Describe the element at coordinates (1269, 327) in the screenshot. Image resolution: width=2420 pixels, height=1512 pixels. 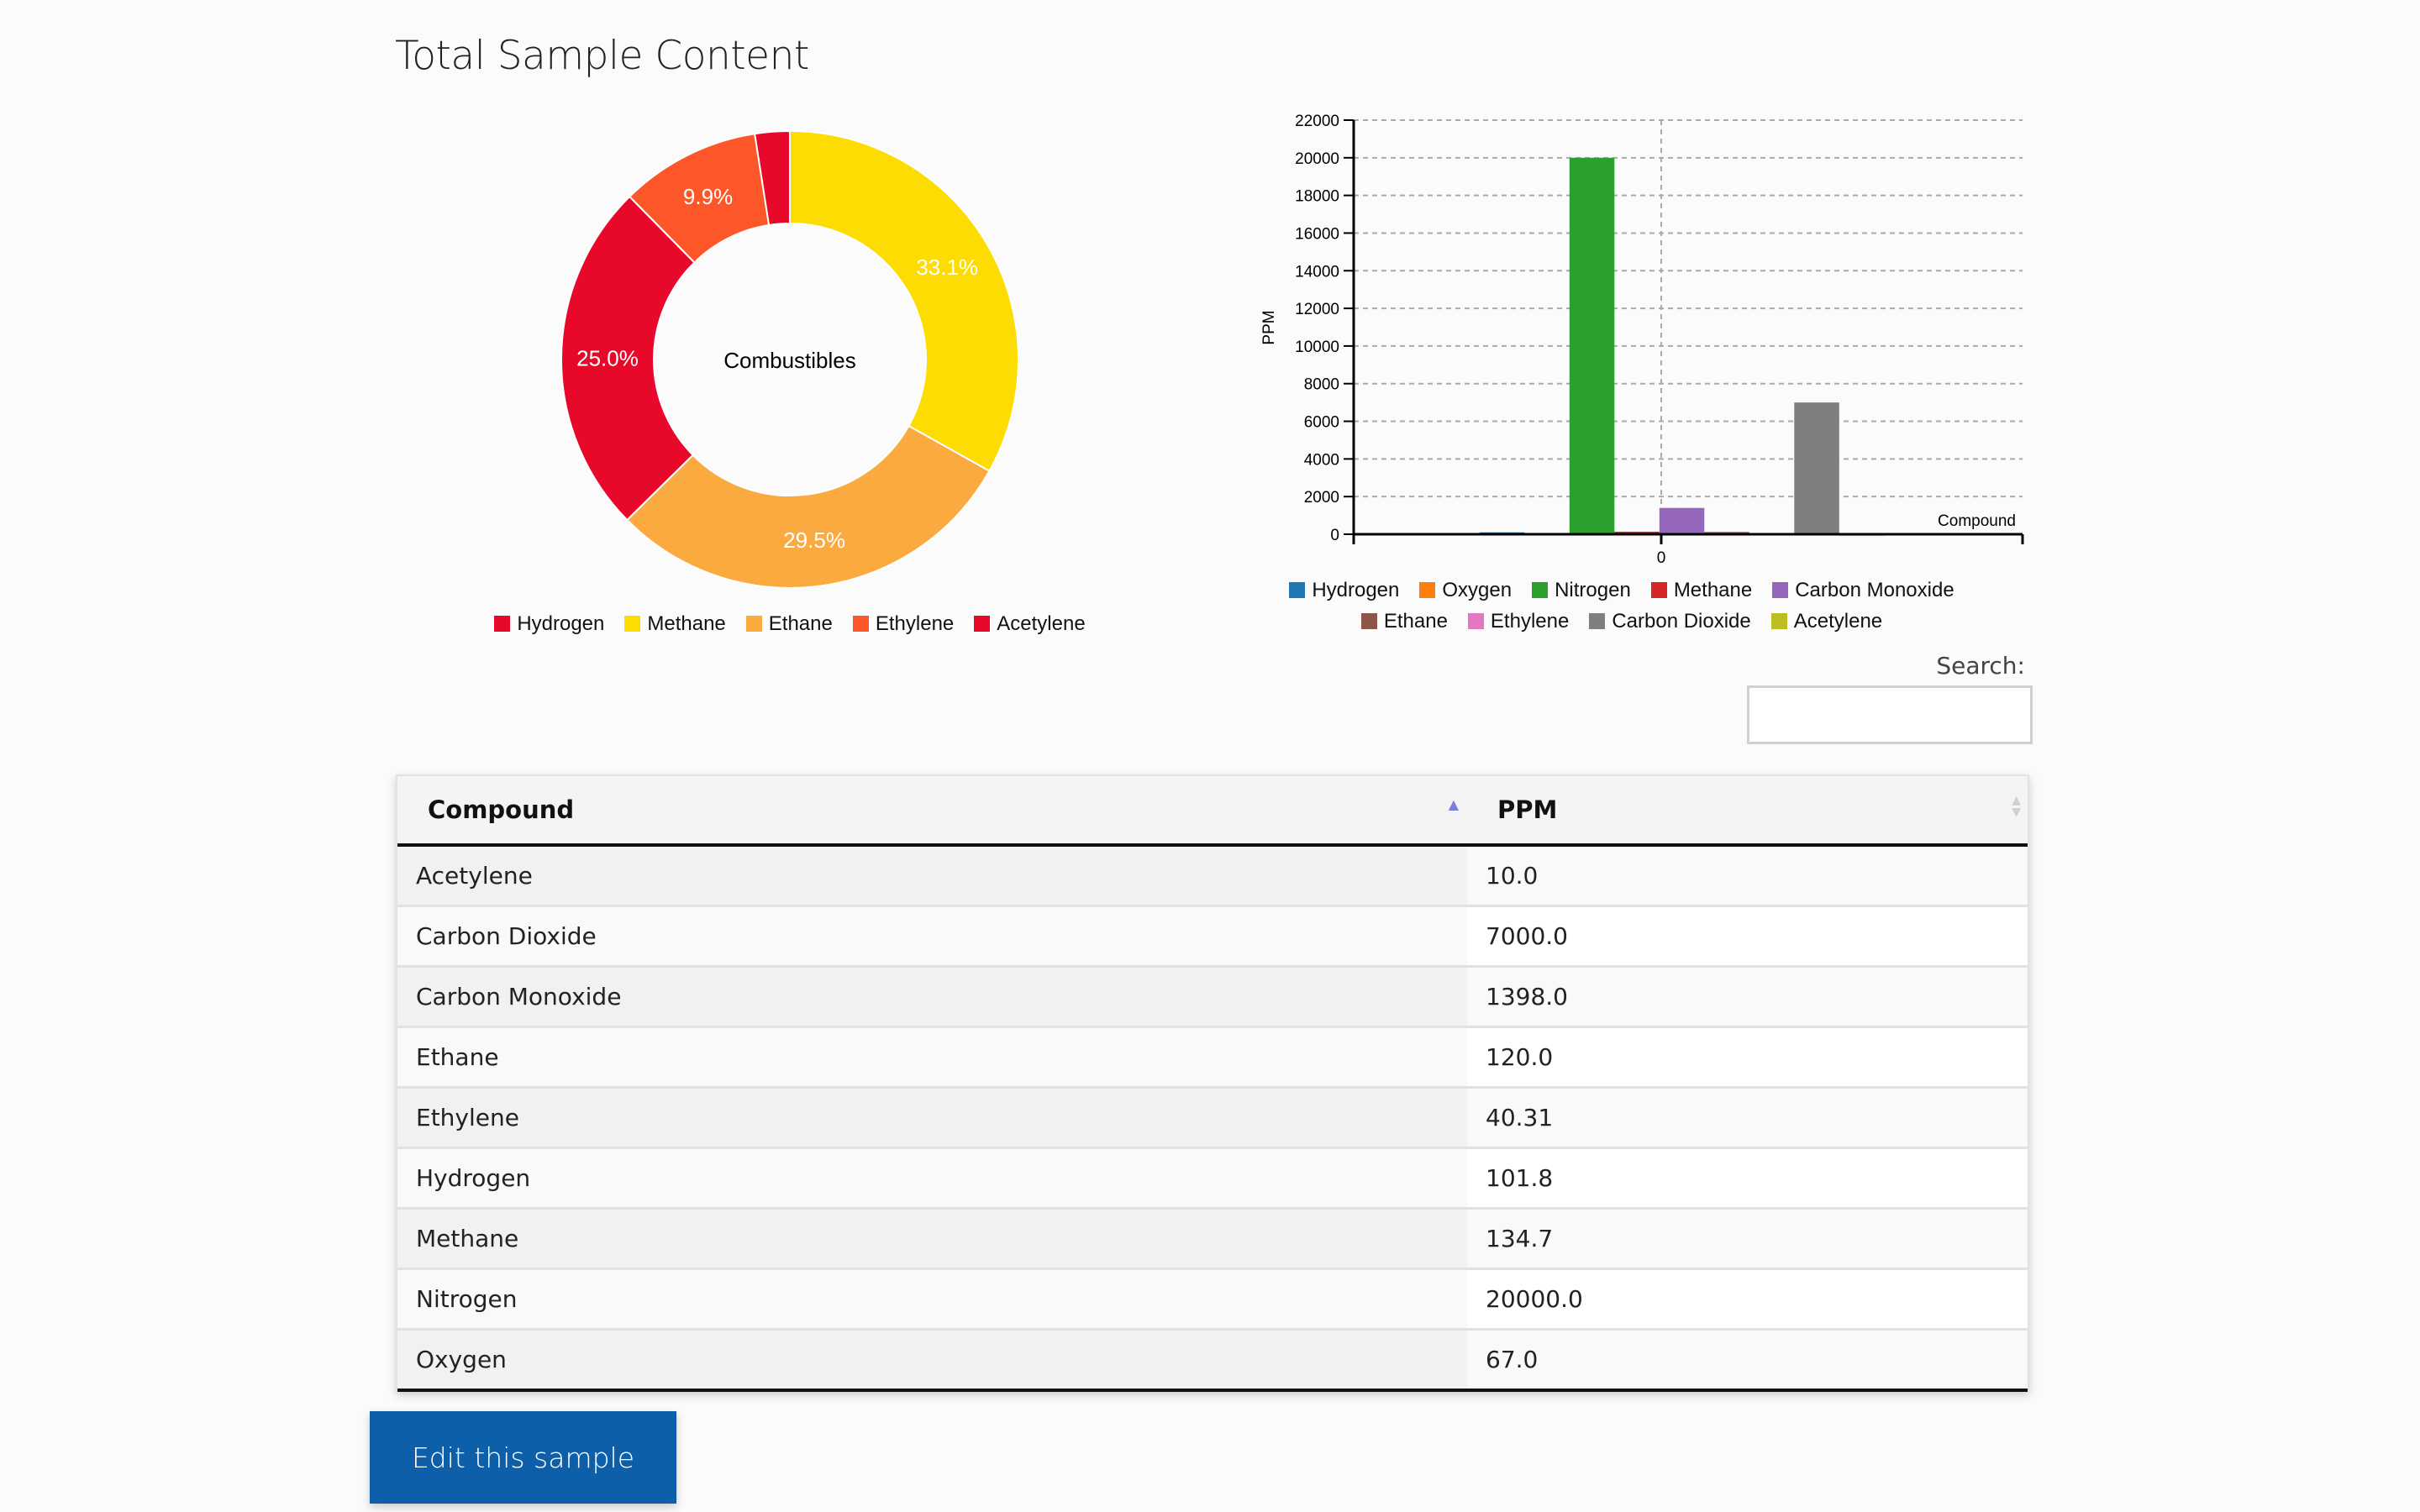
I see `y-axis-label: PPM` at that location.